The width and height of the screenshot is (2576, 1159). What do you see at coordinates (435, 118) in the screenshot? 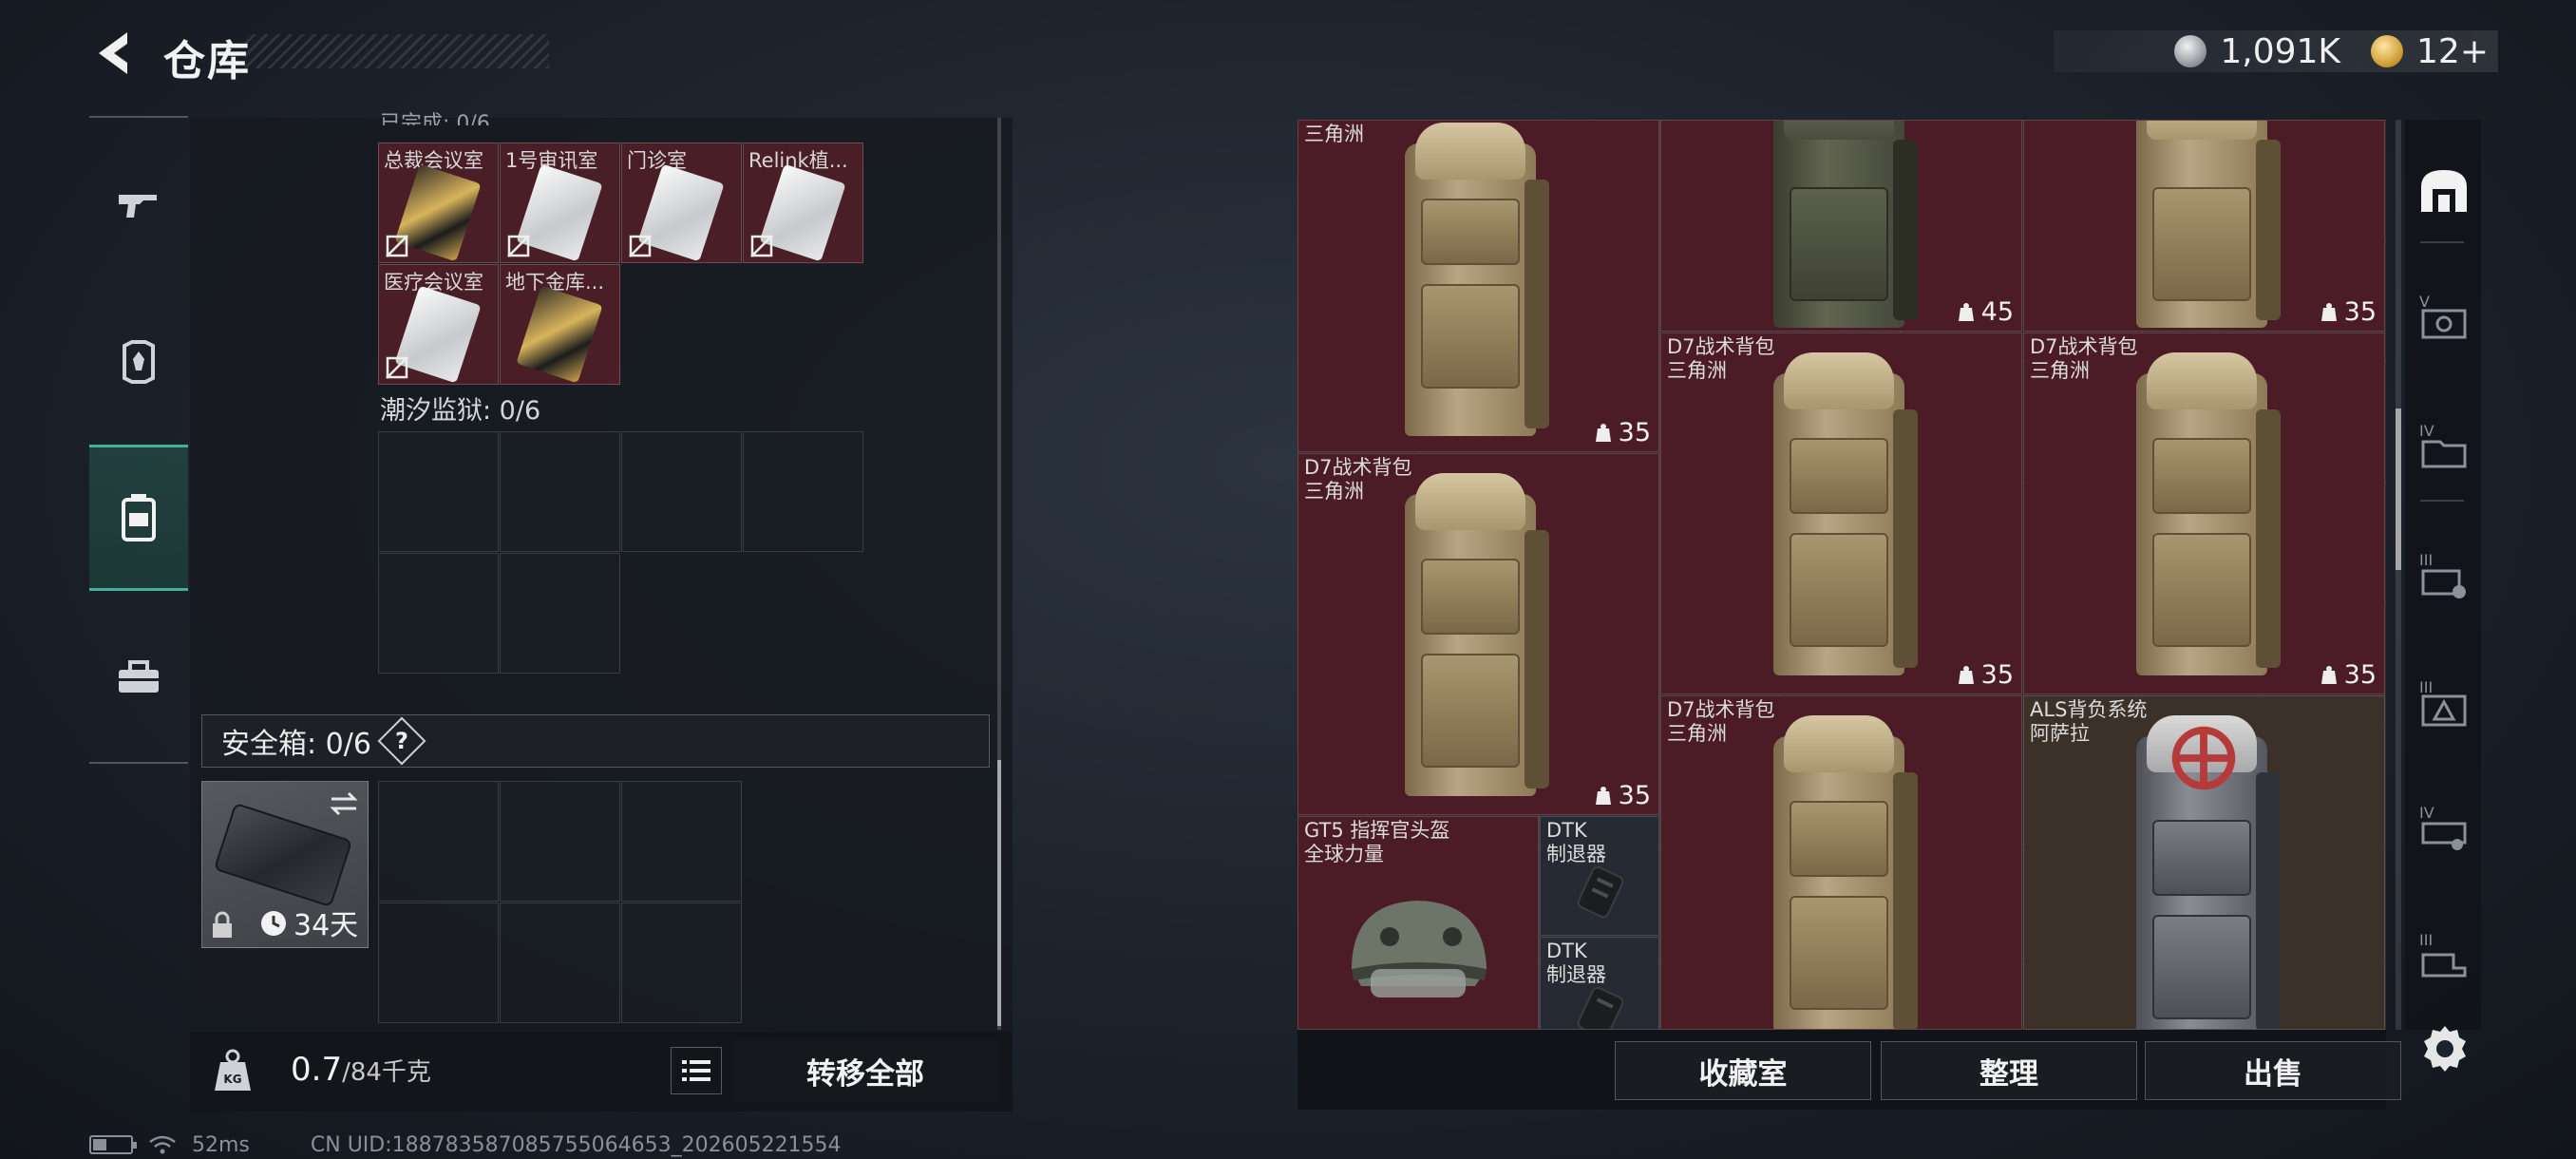
I see `completed-count-label: 已完成: 0/6` at bounding box center [435, 118].